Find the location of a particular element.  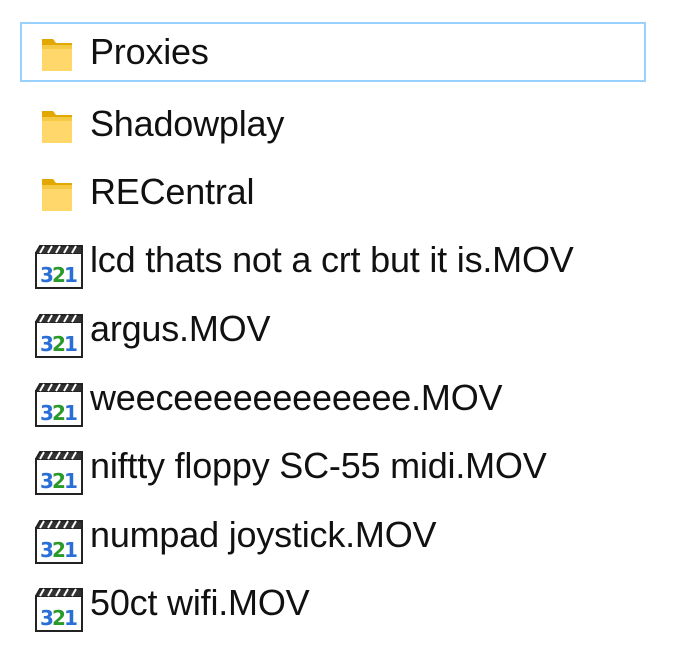

file-item-video: 3 2 1 argus.MOV is located at coordinates (333, 329).